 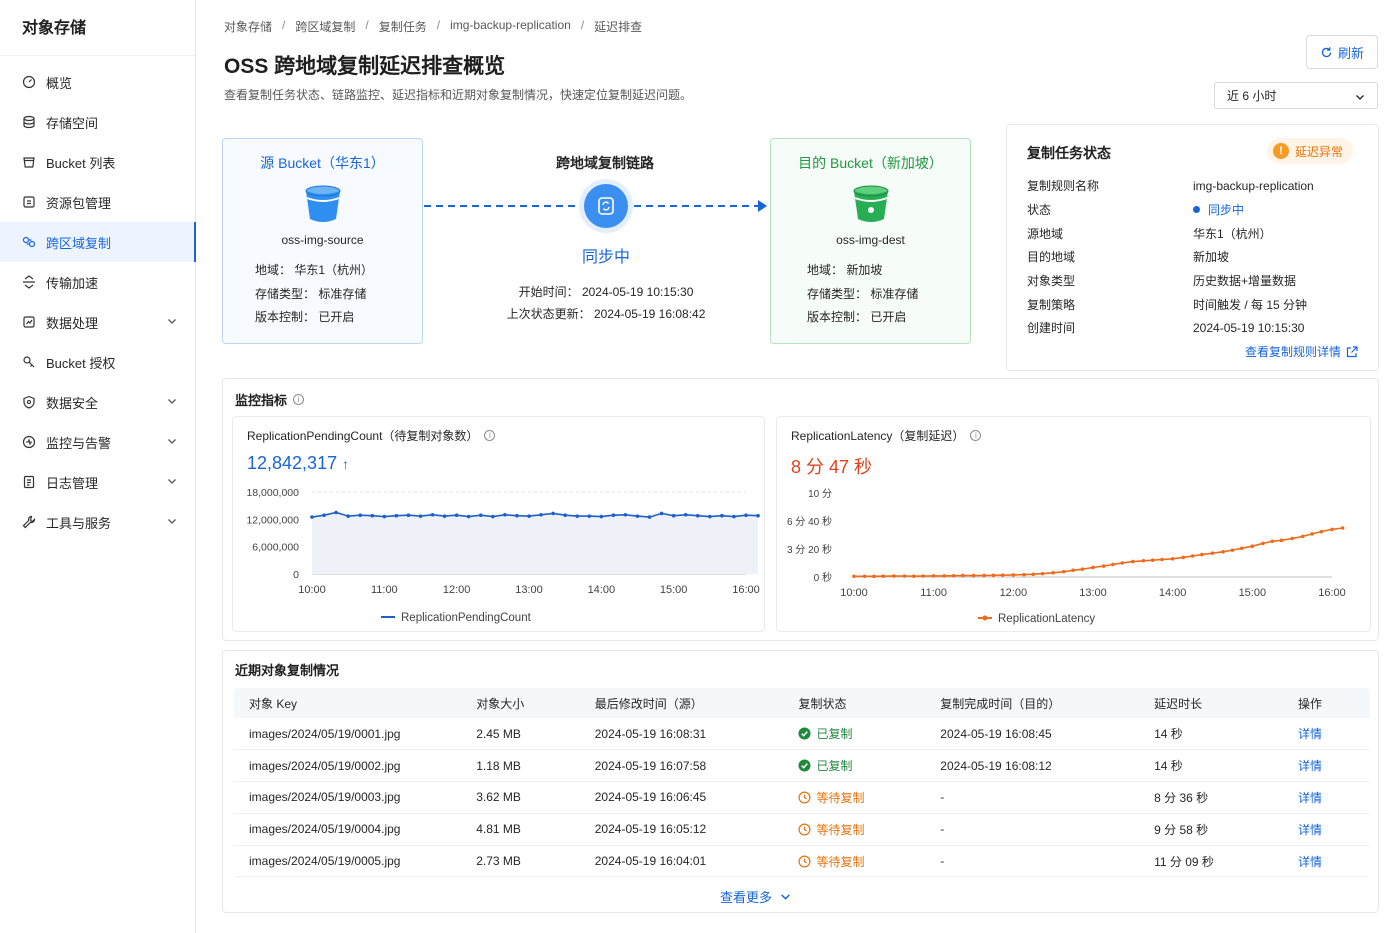 I want to click on sidebar-item-acceleration: 传输加速, so click(x=97, y=282).